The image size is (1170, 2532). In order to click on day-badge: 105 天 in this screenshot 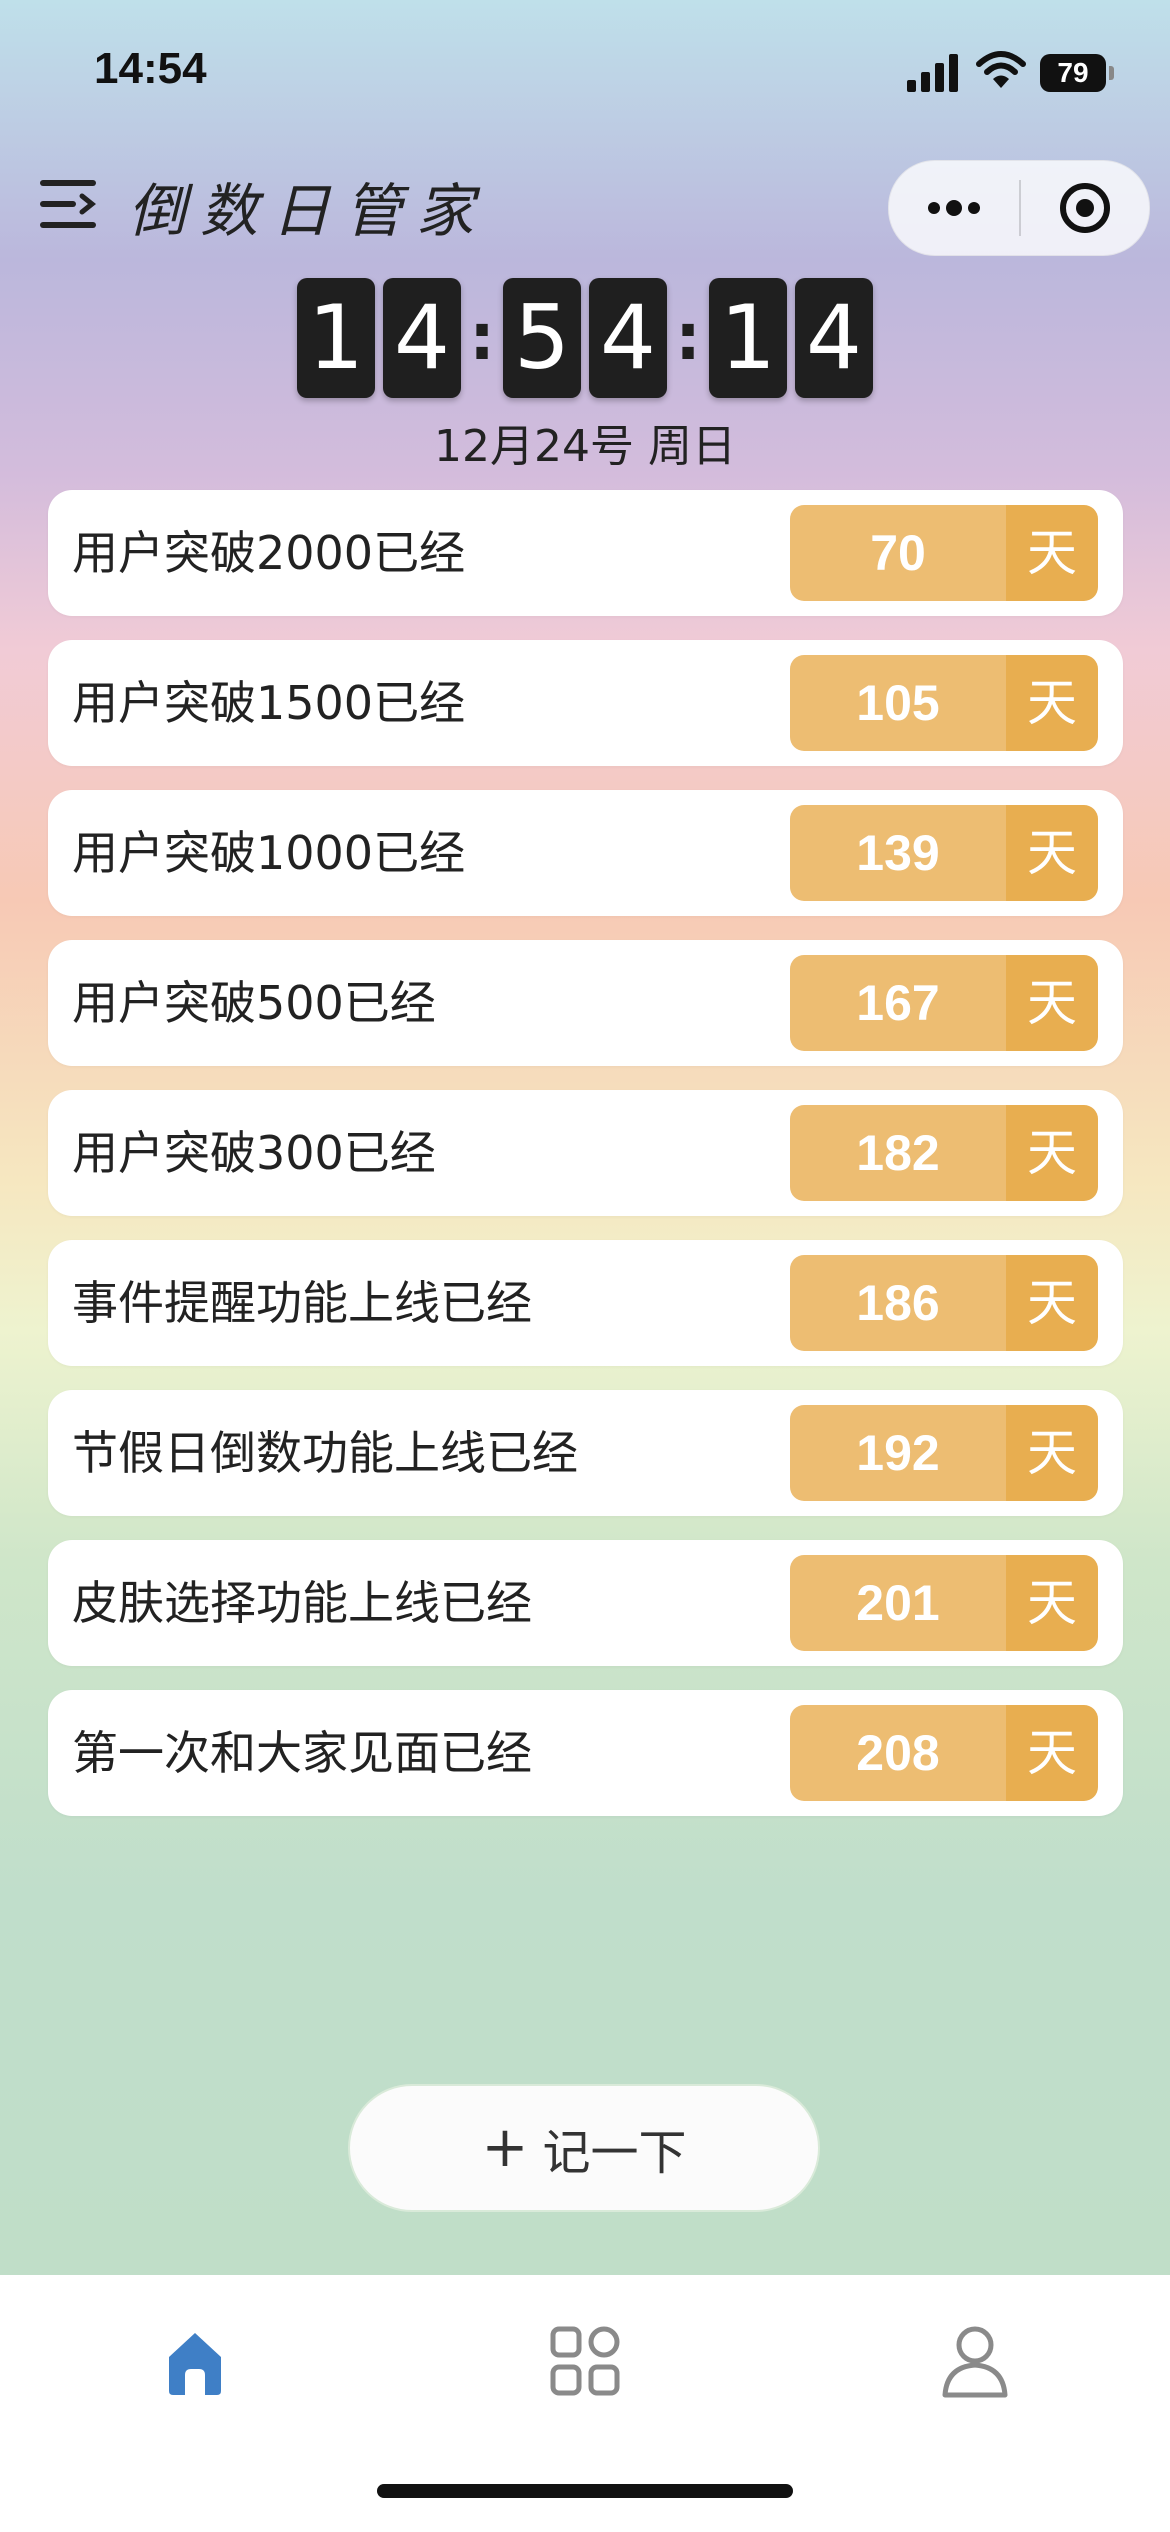, I will do `click(944, 703)`.